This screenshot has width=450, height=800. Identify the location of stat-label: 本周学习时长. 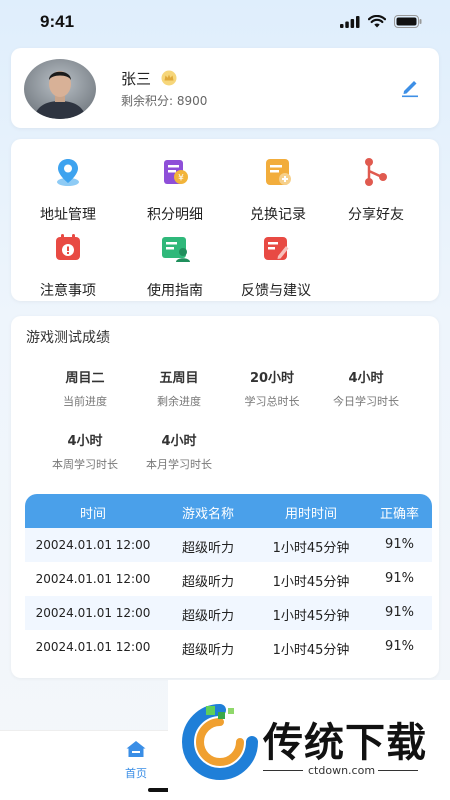
(85, 464).